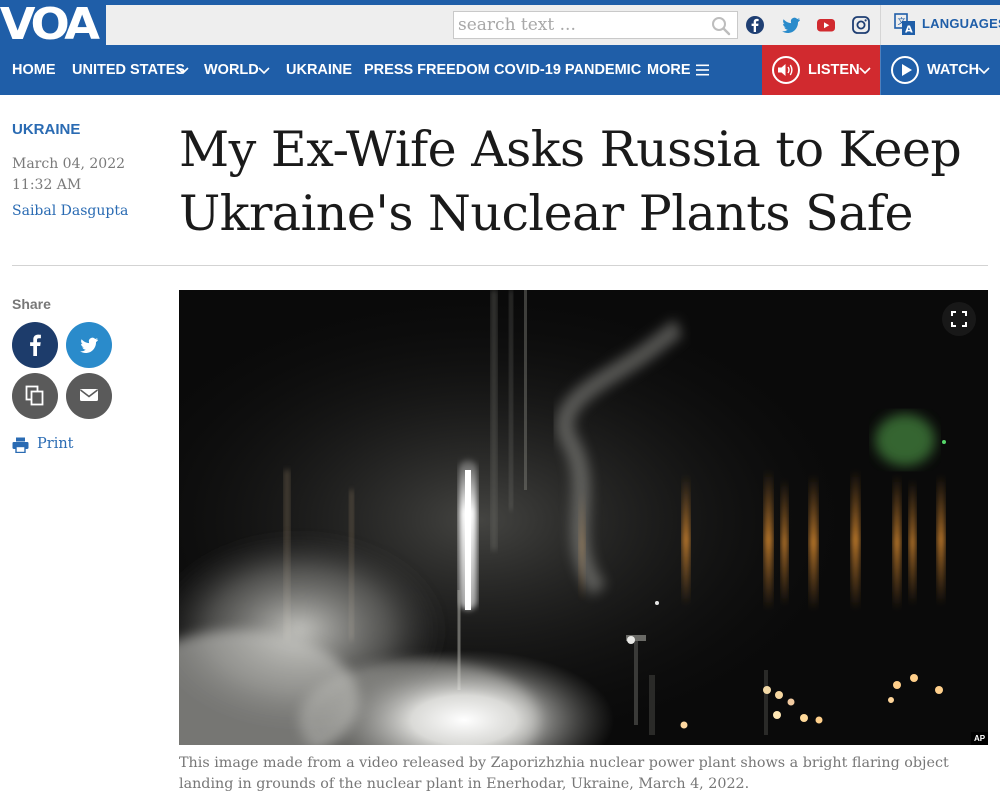  I want to click on share-label: Share, so click(31, 304).